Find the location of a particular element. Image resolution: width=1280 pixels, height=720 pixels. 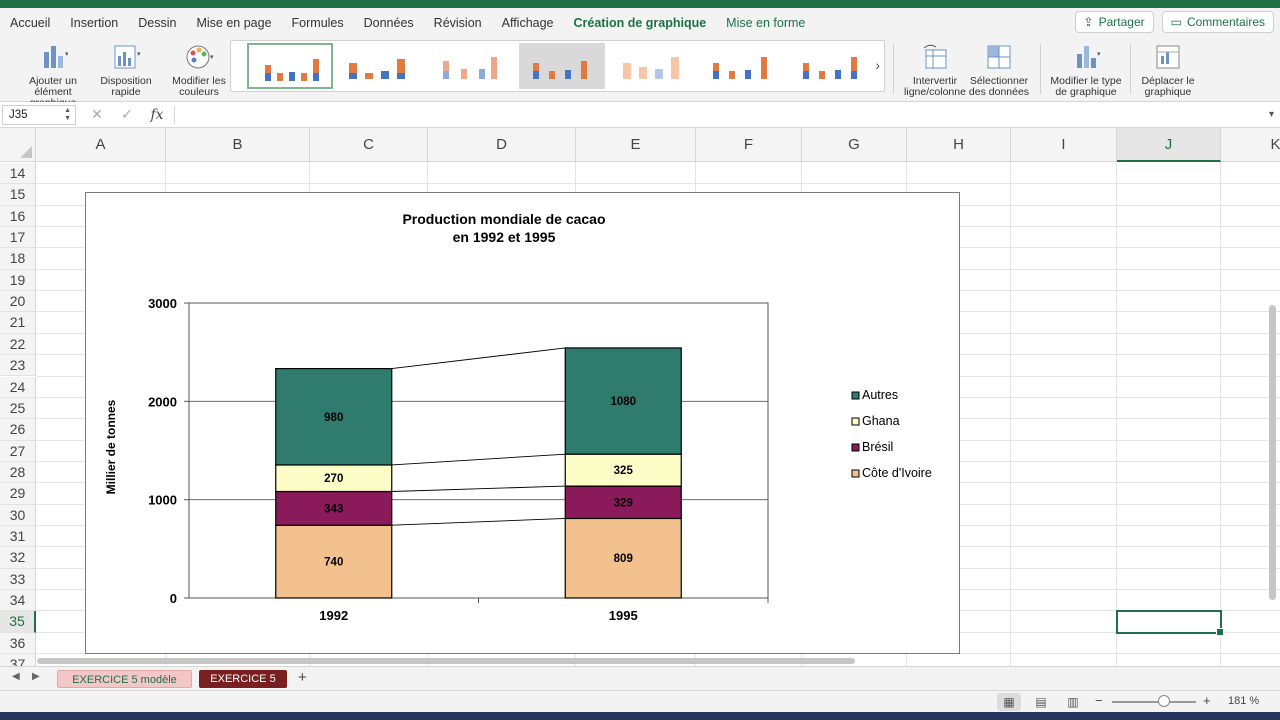

vertical-scrollbar is located at coordinates (1272, 452).